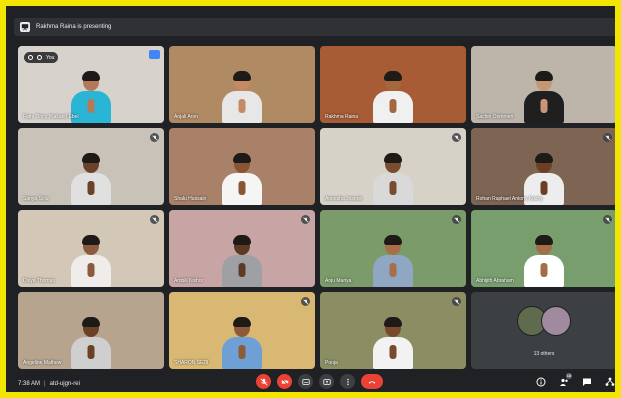 The height and width of the screenshot is (398, 621). What do you see at coordinates (50, 57) in the screenshot?
I see `you-label: You` at bounding box center [50, 57].